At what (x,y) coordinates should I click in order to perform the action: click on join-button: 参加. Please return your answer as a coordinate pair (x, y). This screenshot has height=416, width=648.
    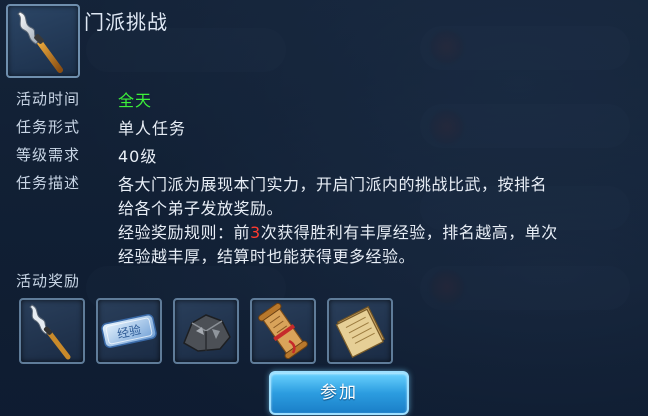
    Looking at the image, I should click on (339, 393).